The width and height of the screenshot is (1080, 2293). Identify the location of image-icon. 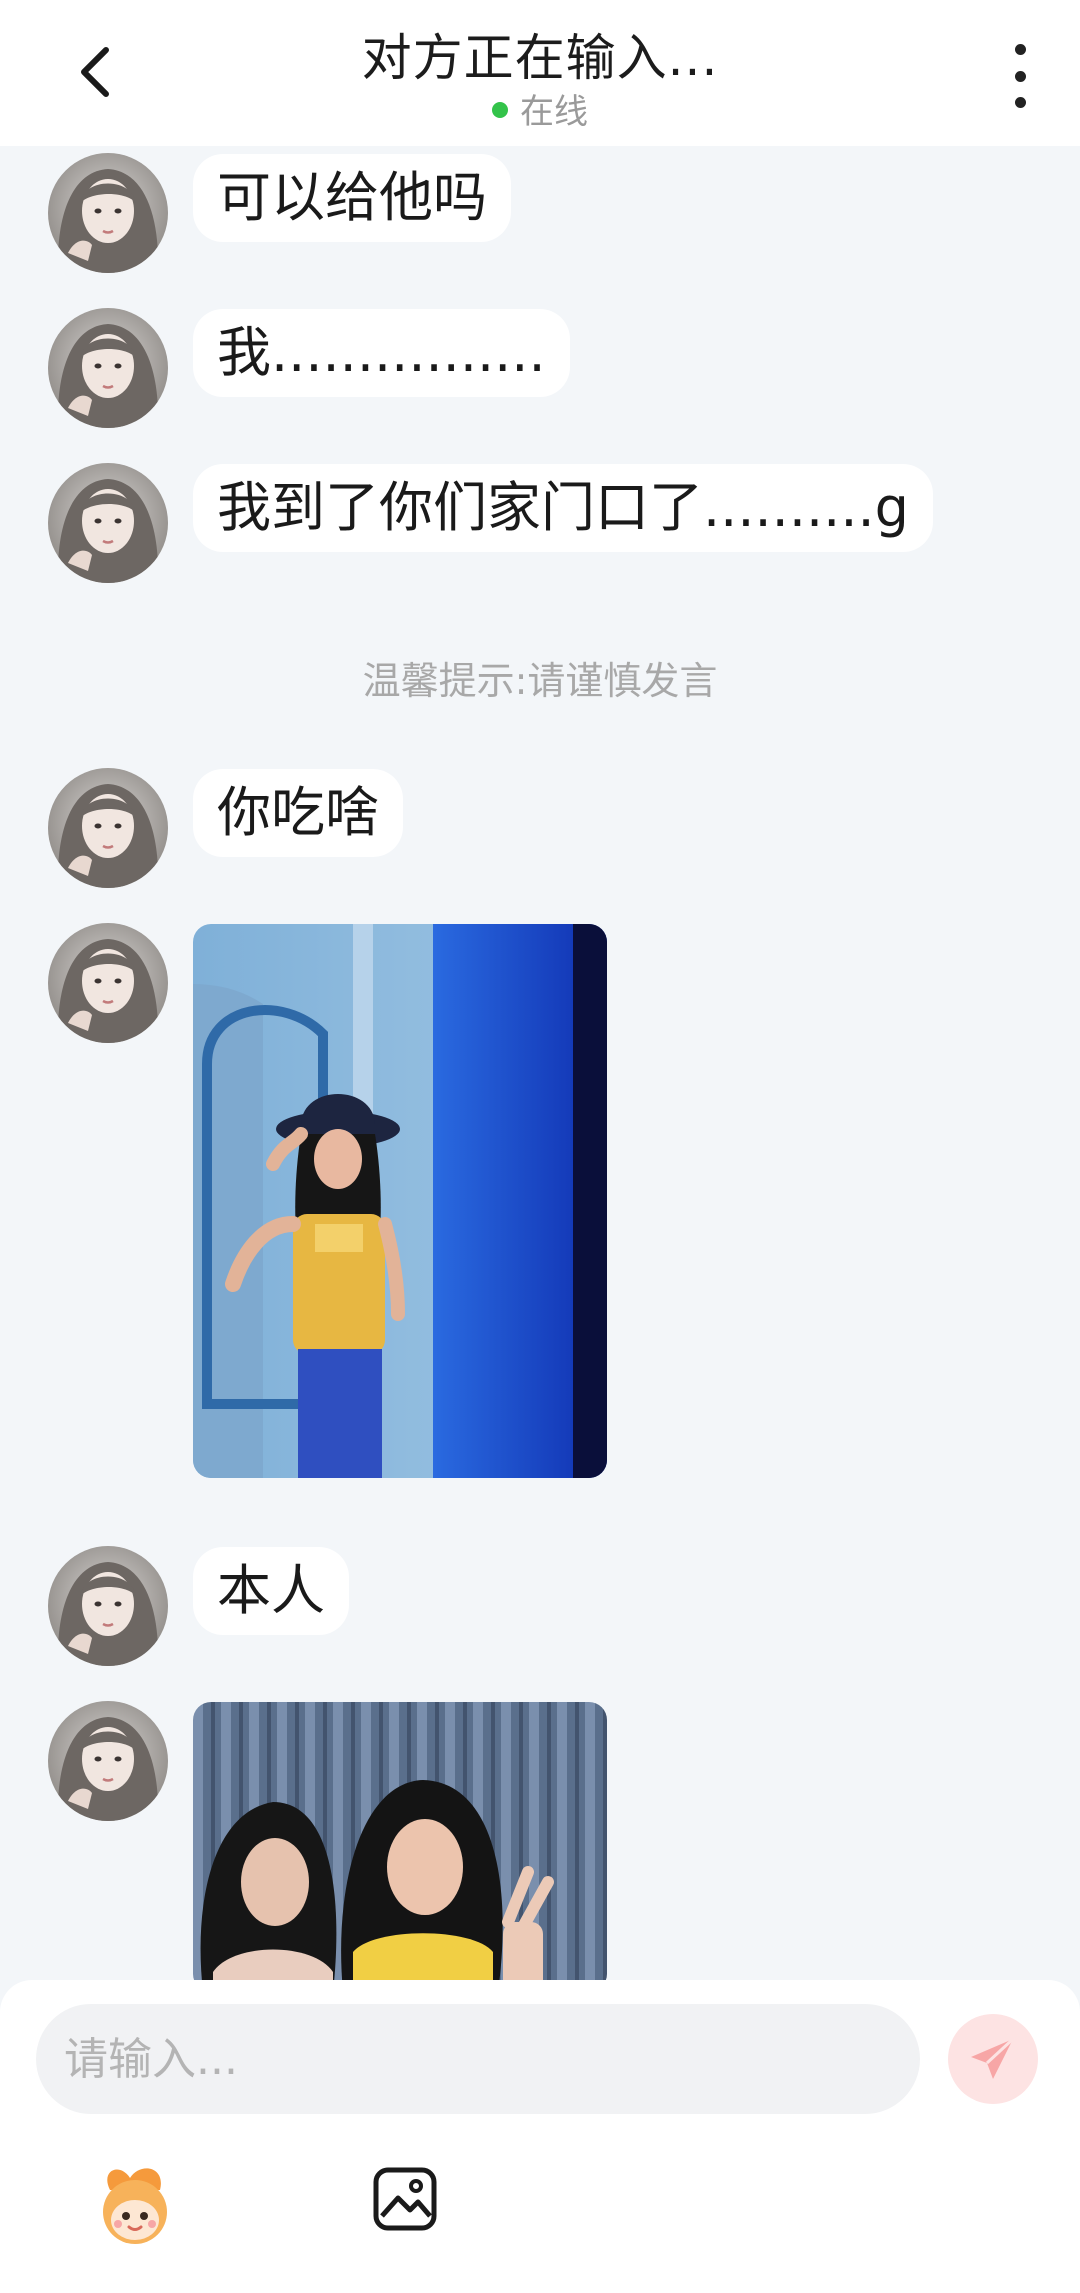
(405, 2199).